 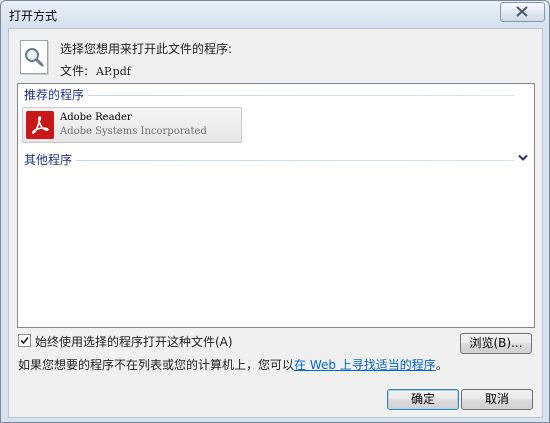 What do you see at coordinates (276, 95) in the screenshot?
I see `recommended-programs-header: 推荐的程序` at bounding box center [276, 95].